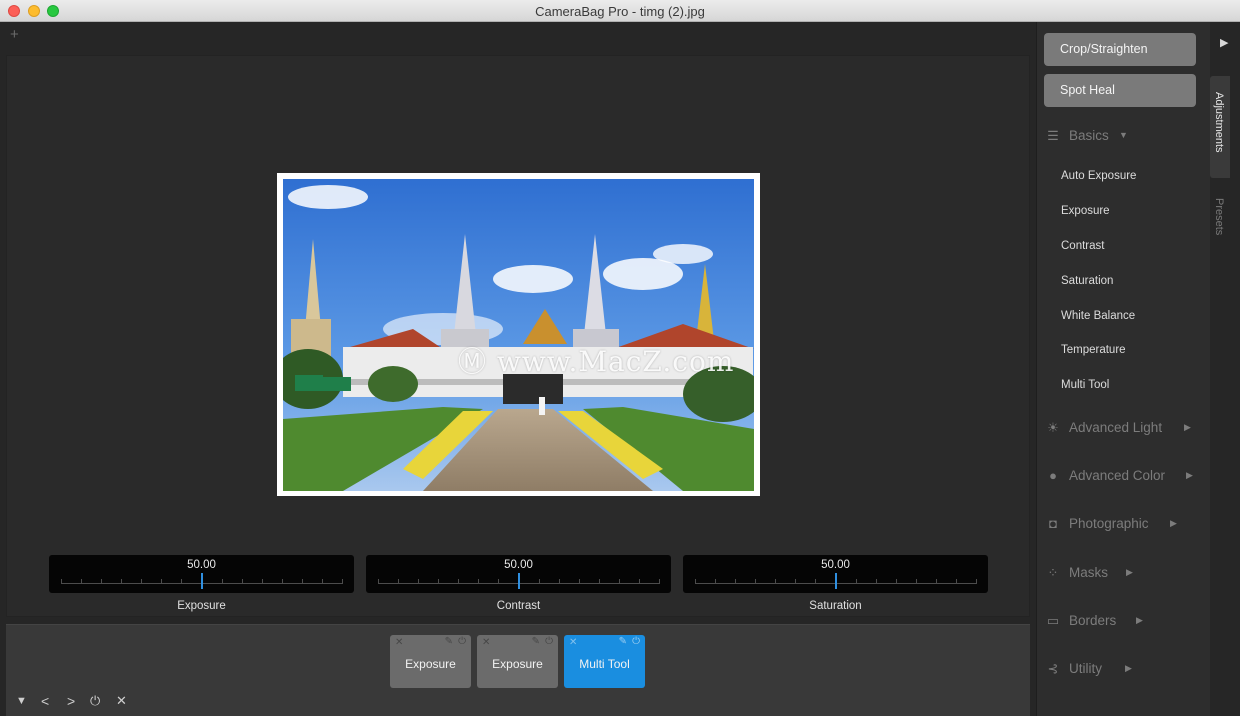  What do you see at coordinates (1087, 281) in the screenshot?
I see `basics-item-saturation: Saturation` at bounding box center [1087, 281].